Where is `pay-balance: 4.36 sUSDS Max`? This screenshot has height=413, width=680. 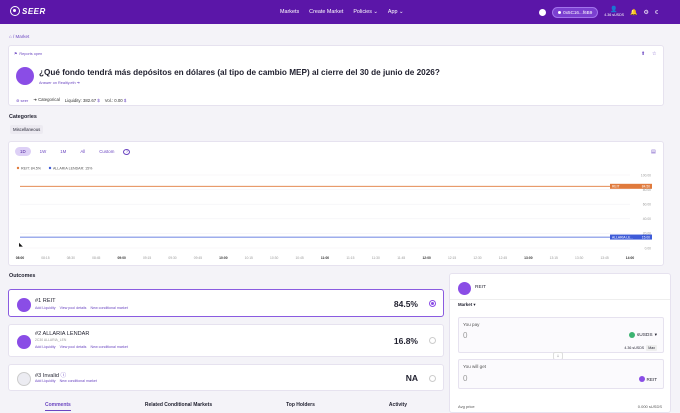
pay-balance: 4.36 sUSDS Max is located at coordinates (640, 348).